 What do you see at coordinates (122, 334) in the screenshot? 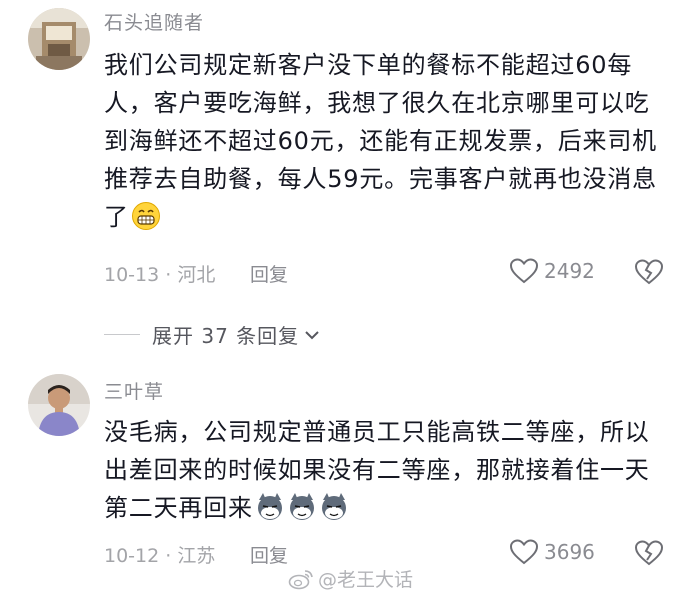
I see `divider` at bounding box center [122, 334].